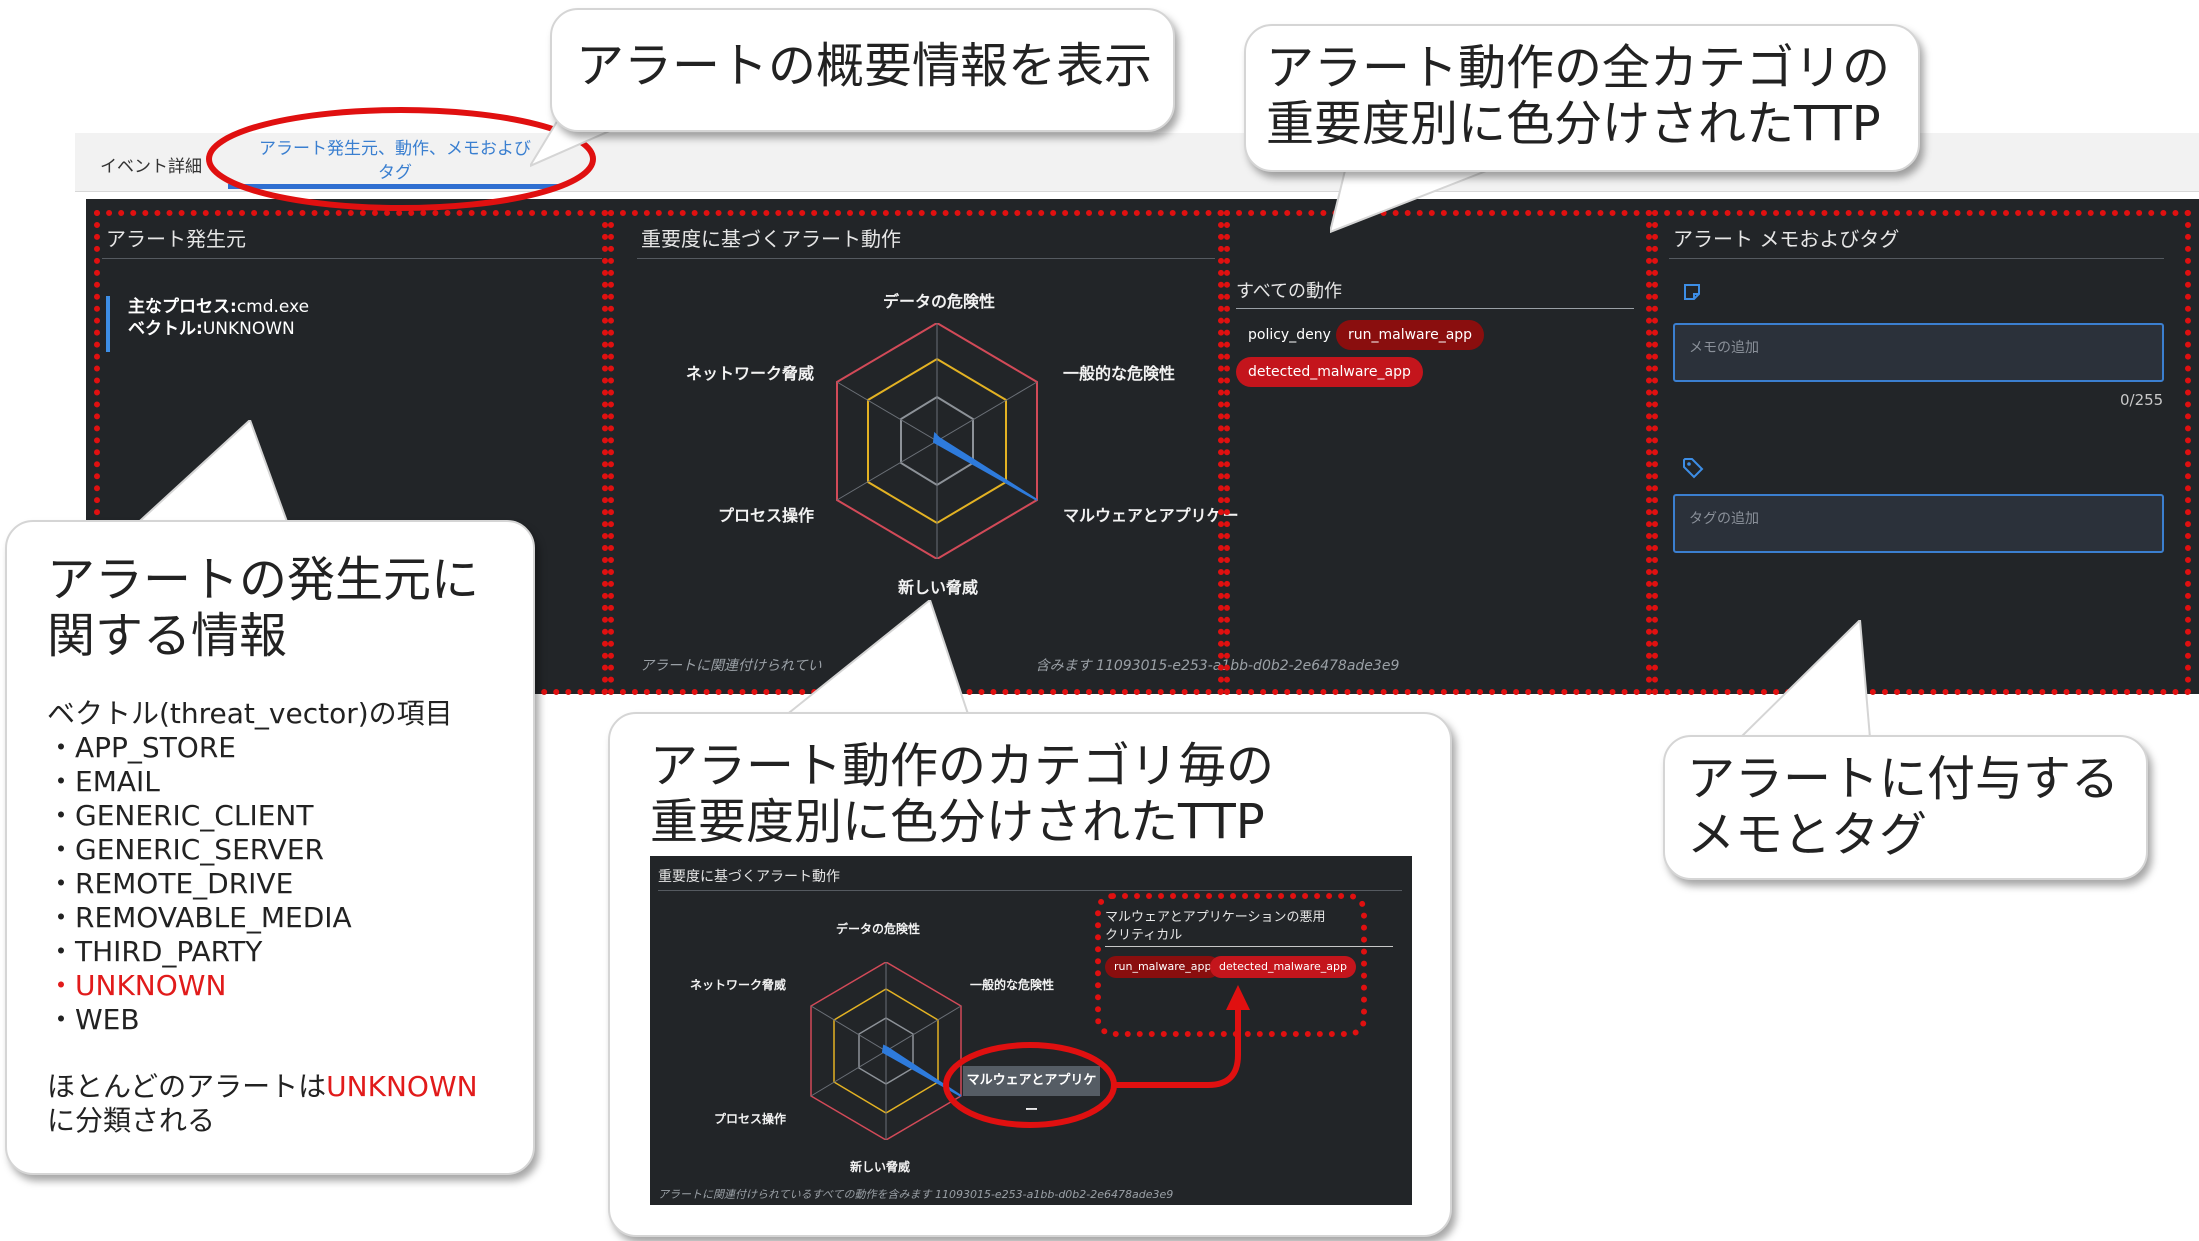 Image resolution: width=2199 pixels, height=1241 pixels. I want to click on callout-all-categories: アラート動作の全カテゴリの 重要度別に色分けされたTTP, so click(1582, 98).